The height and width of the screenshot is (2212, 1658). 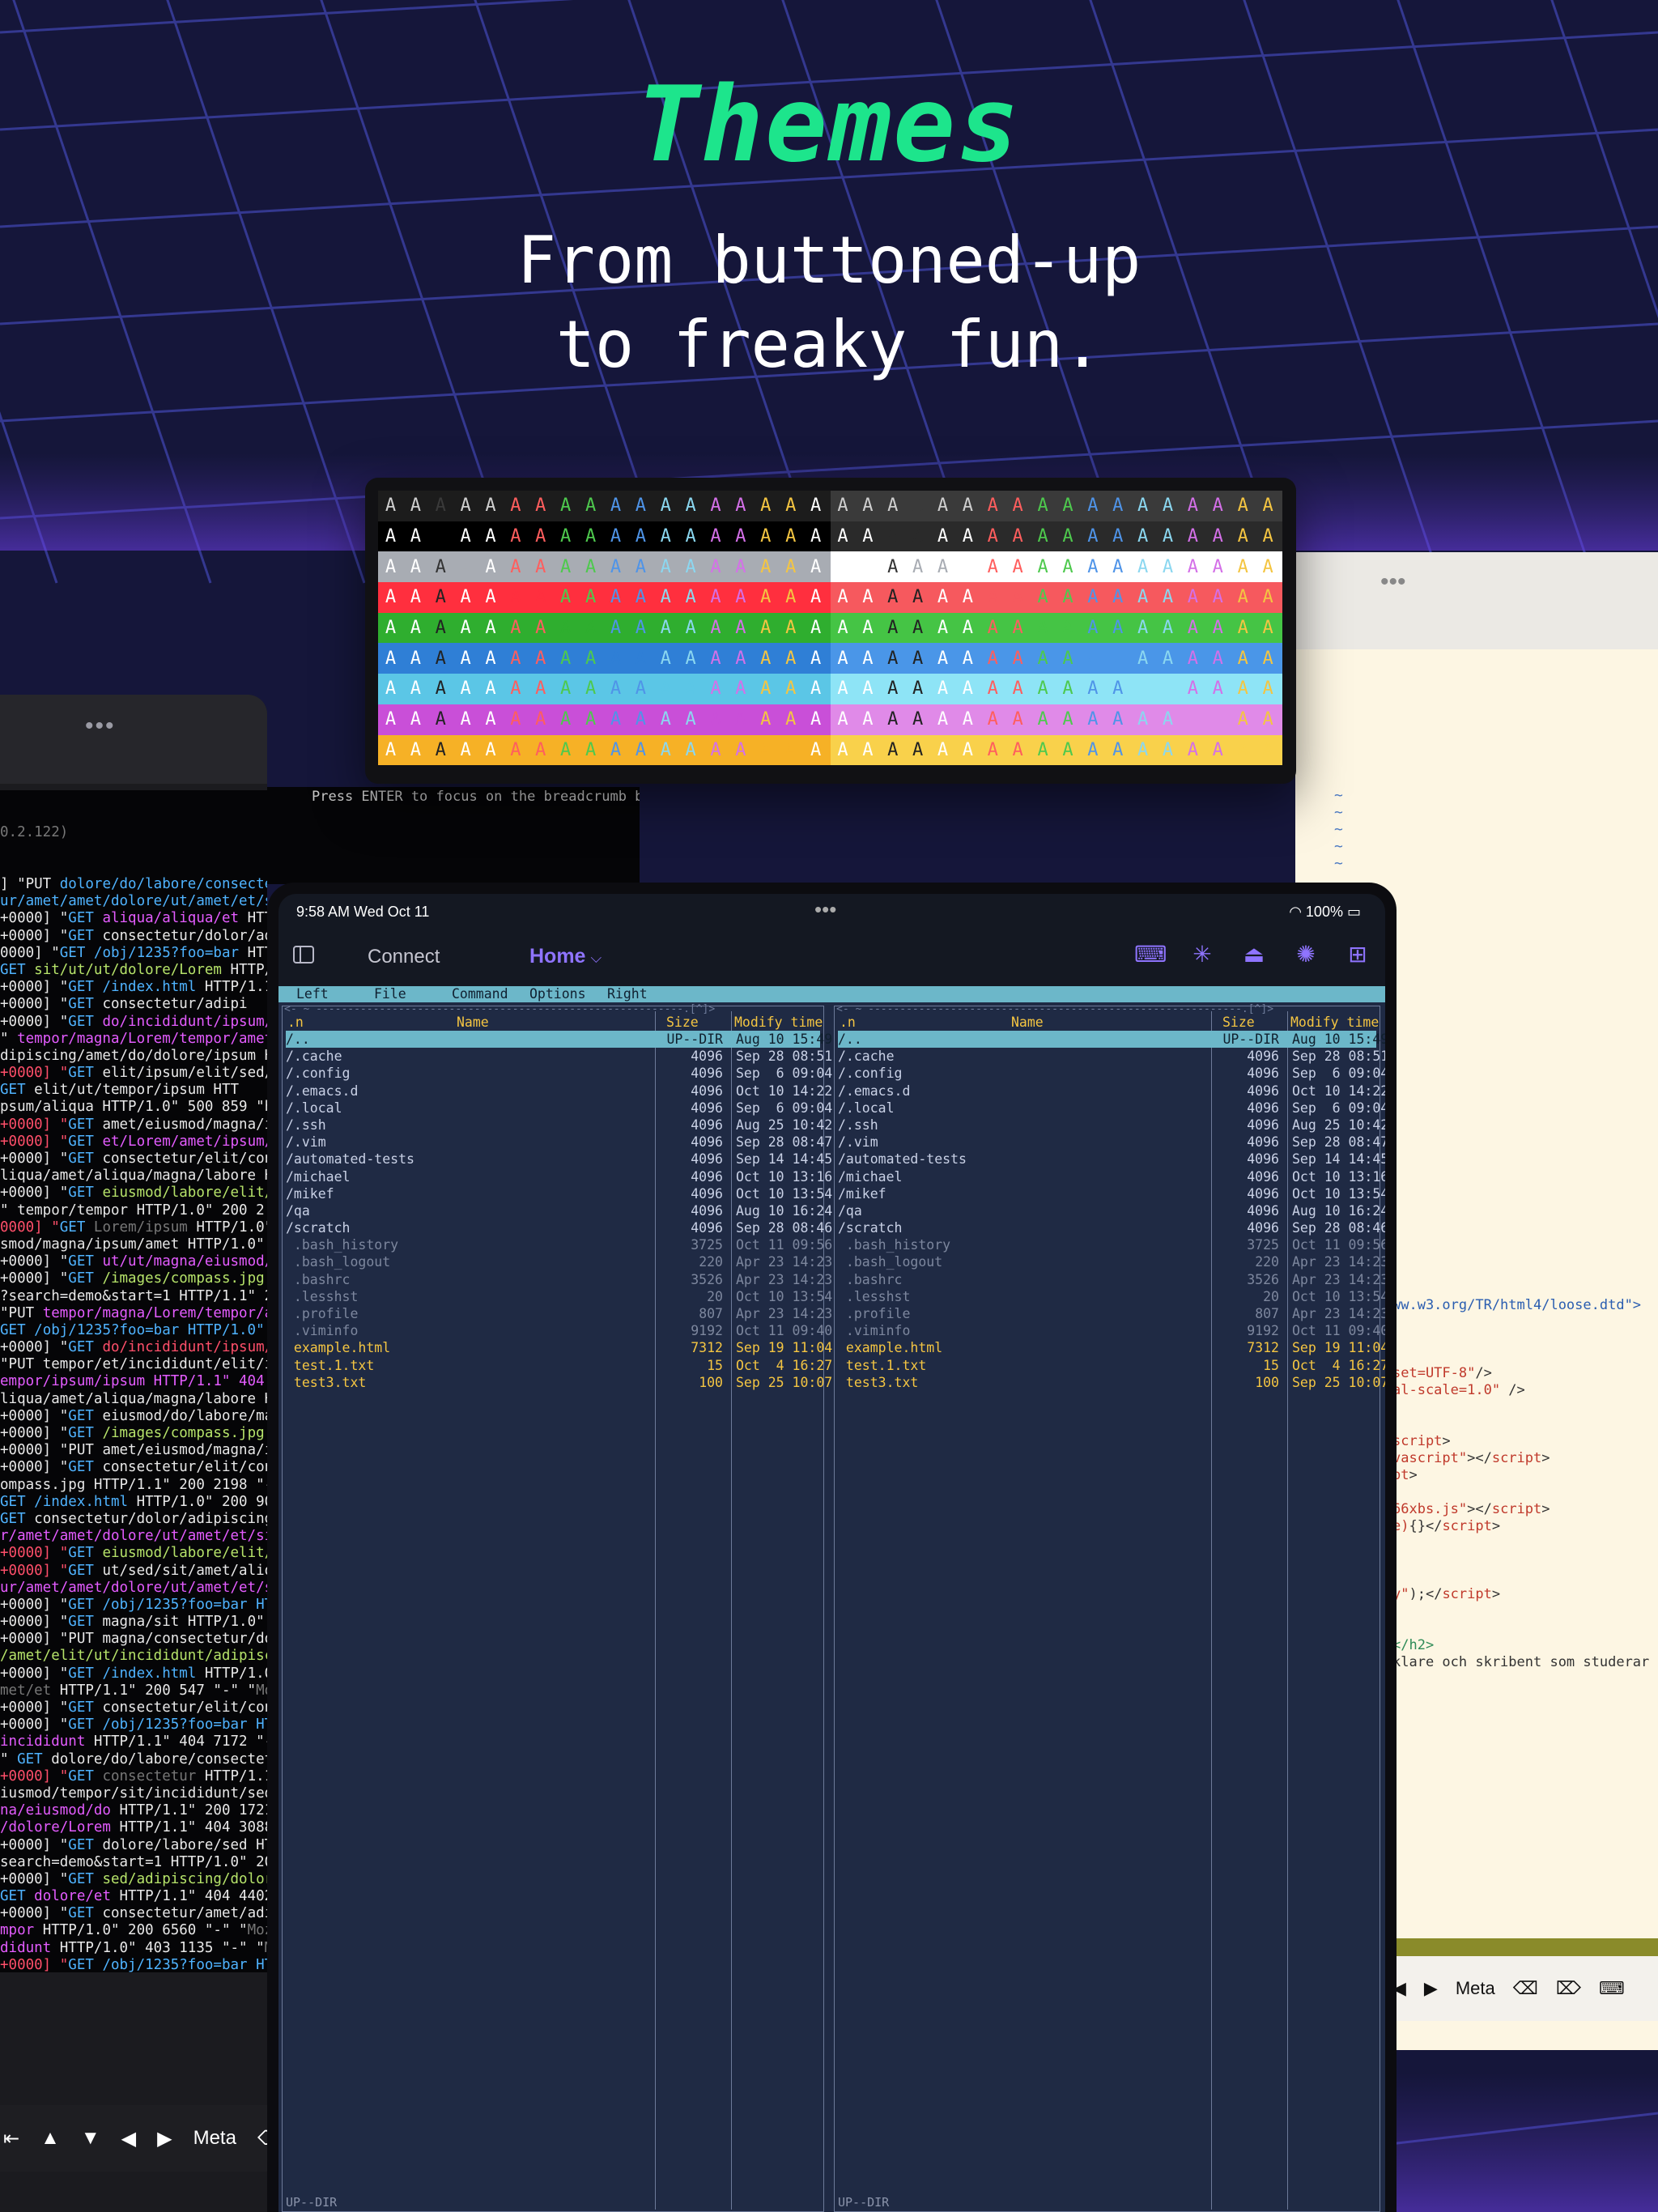 I want to click on key-button: ▲, so click(x=50, y=2138).